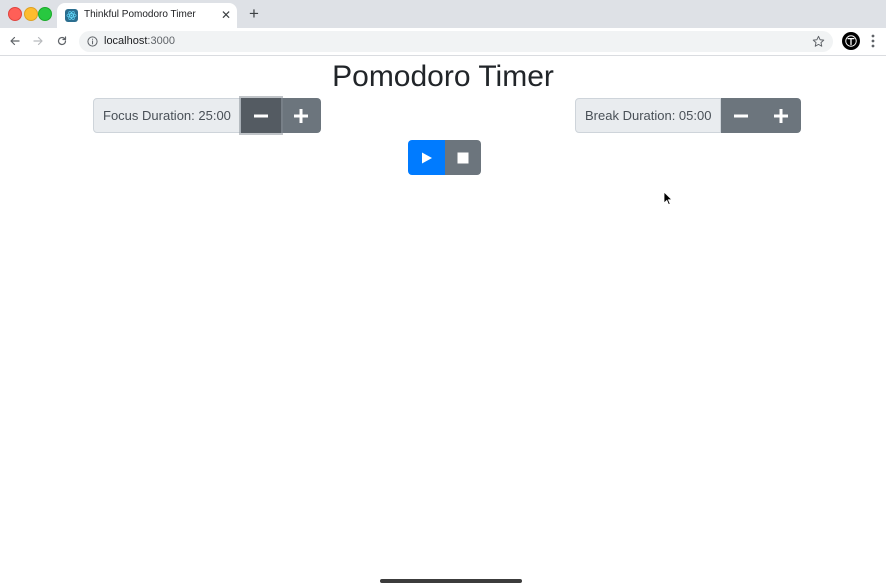 The width and height of the screenshot is (886, 583). I want to click on thinkful-logo-icon, so click(851, 41).